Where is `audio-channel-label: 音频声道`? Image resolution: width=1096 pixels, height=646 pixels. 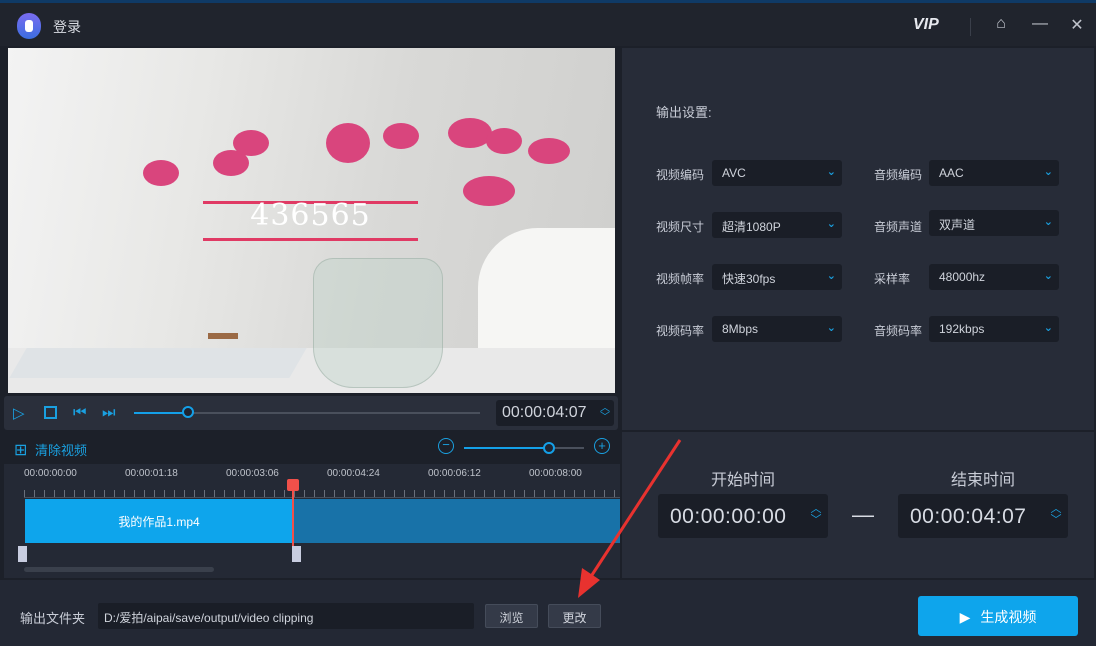 audio-channel-label: 音频声道 is located at coordinates (898, 227).